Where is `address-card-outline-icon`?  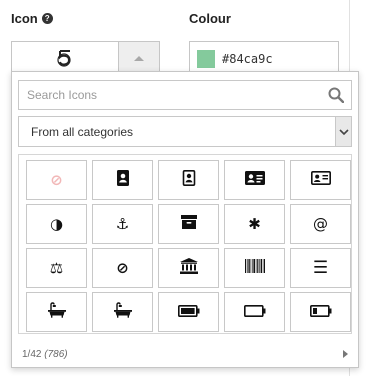 address-card-outline-icon is located at coordinates (320, 180).